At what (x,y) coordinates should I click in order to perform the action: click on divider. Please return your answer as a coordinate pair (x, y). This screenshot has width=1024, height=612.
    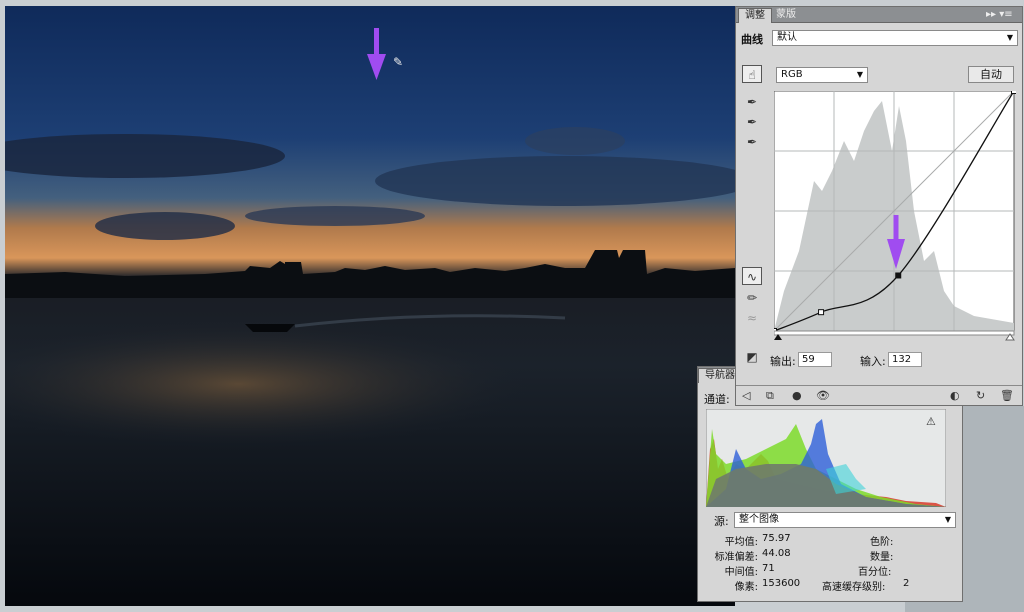
    Looking at the image, I should click on (879, 385).